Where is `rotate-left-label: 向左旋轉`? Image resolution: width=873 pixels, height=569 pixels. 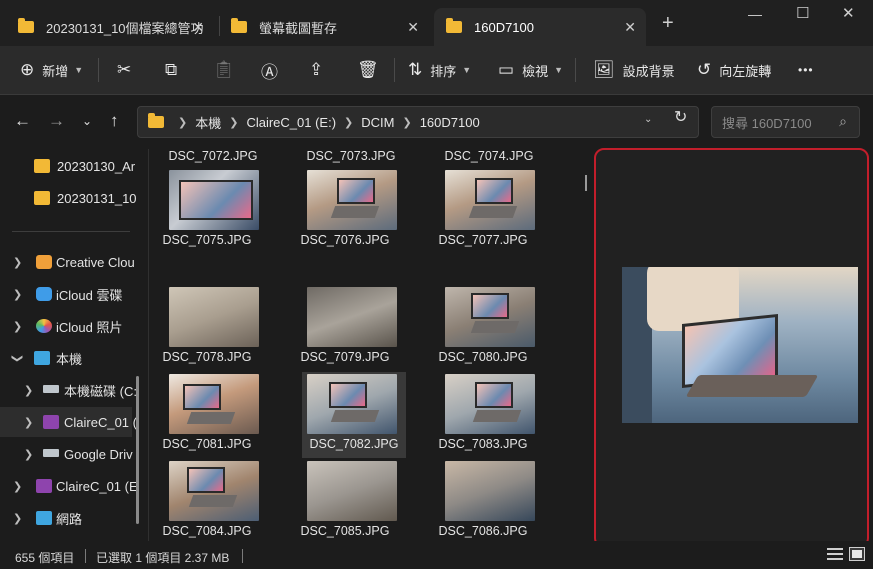 rotate-left-label: 向左旋轉 is located at coordinates (745, 71).